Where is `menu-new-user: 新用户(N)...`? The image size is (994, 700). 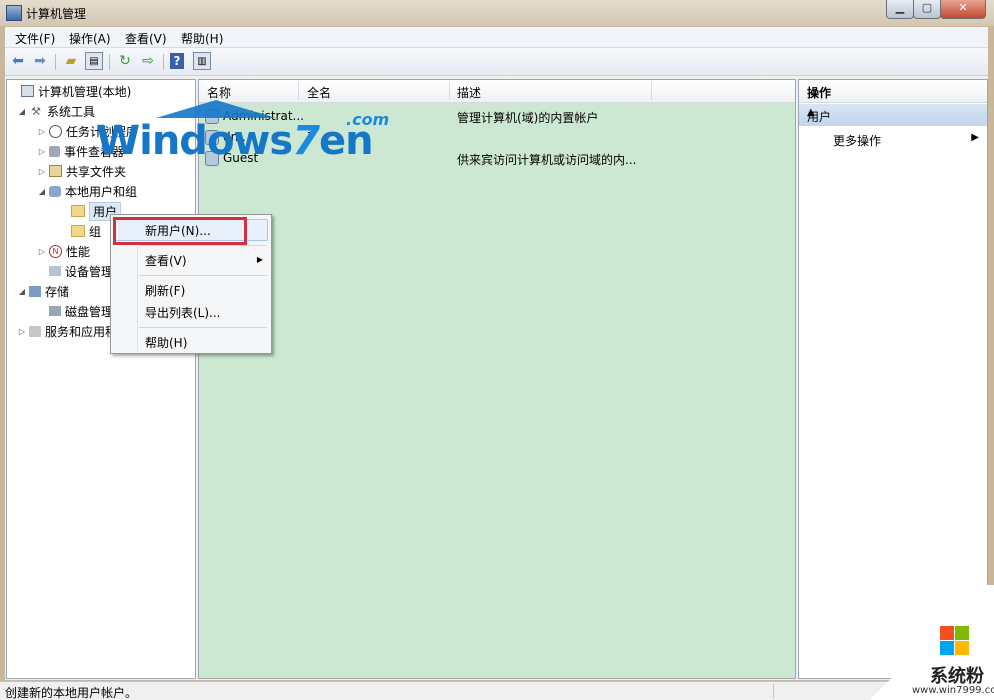 menu-new-user: 新用户(N)... is located at coordinates (178, 230).